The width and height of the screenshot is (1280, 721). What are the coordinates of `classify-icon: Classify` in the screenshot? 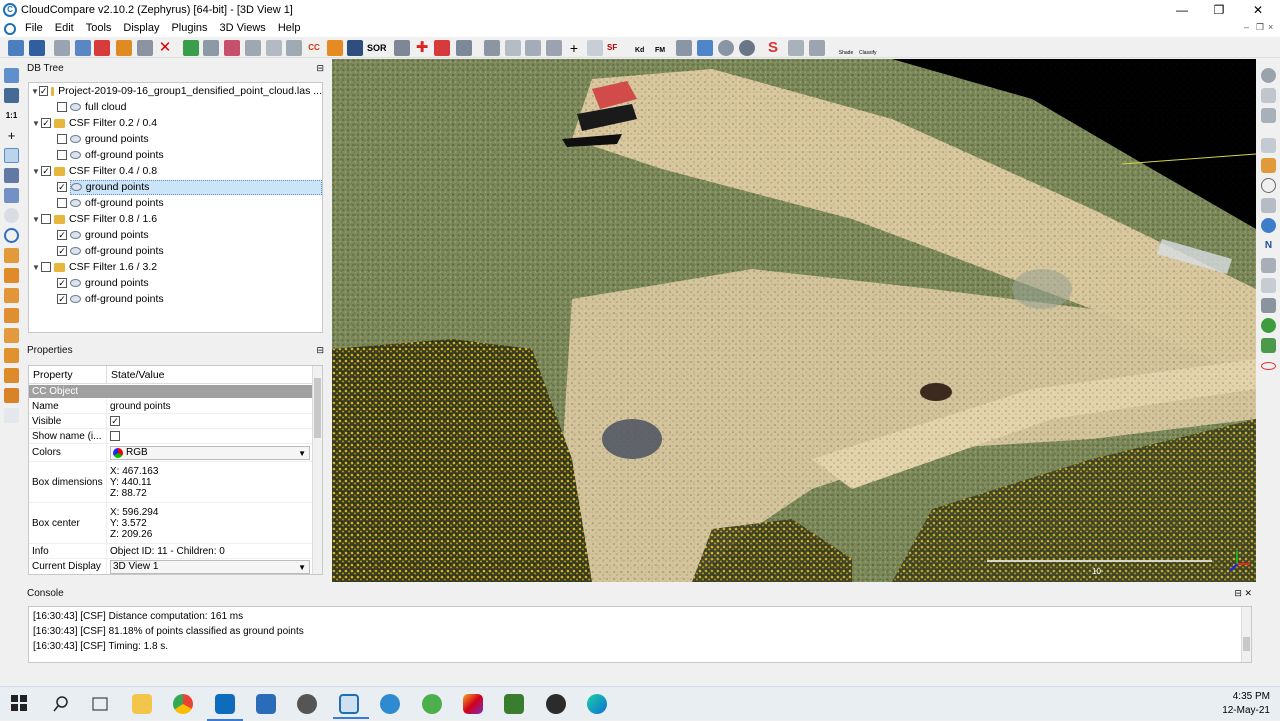 It's located at (868, 48).